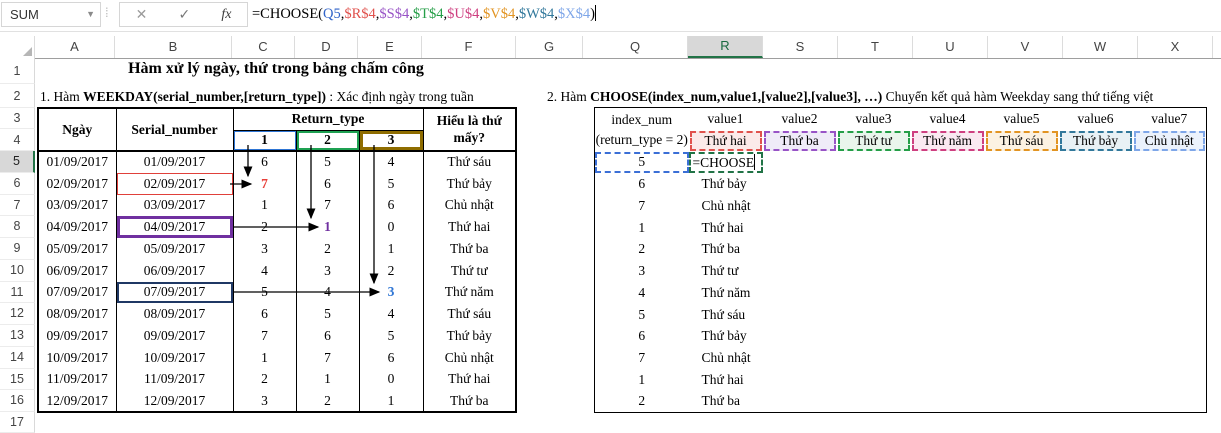 This screenshot has height=433, width=1221. What do you see at coordinates (226, 15) in the screenshot?
I see `insert-function-button: fx` at bounding box center [226, 15].